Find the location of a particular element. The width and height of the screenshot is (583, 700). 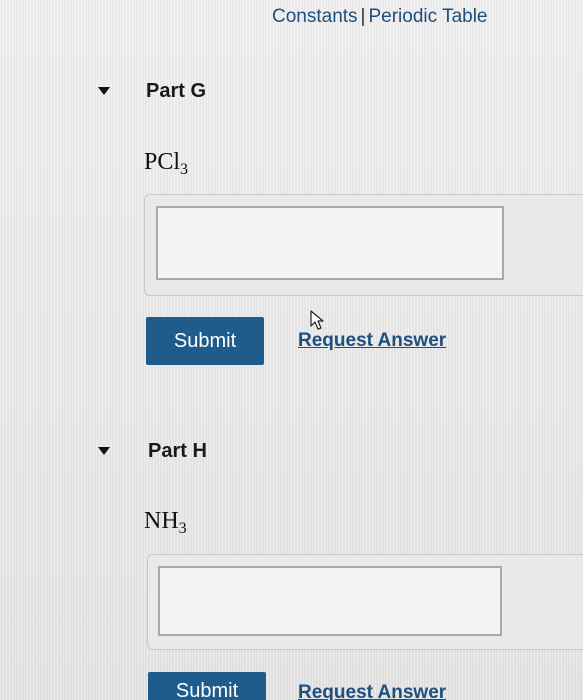

top-links: Constants | Periodic Table is located at coordinates (380, 17).